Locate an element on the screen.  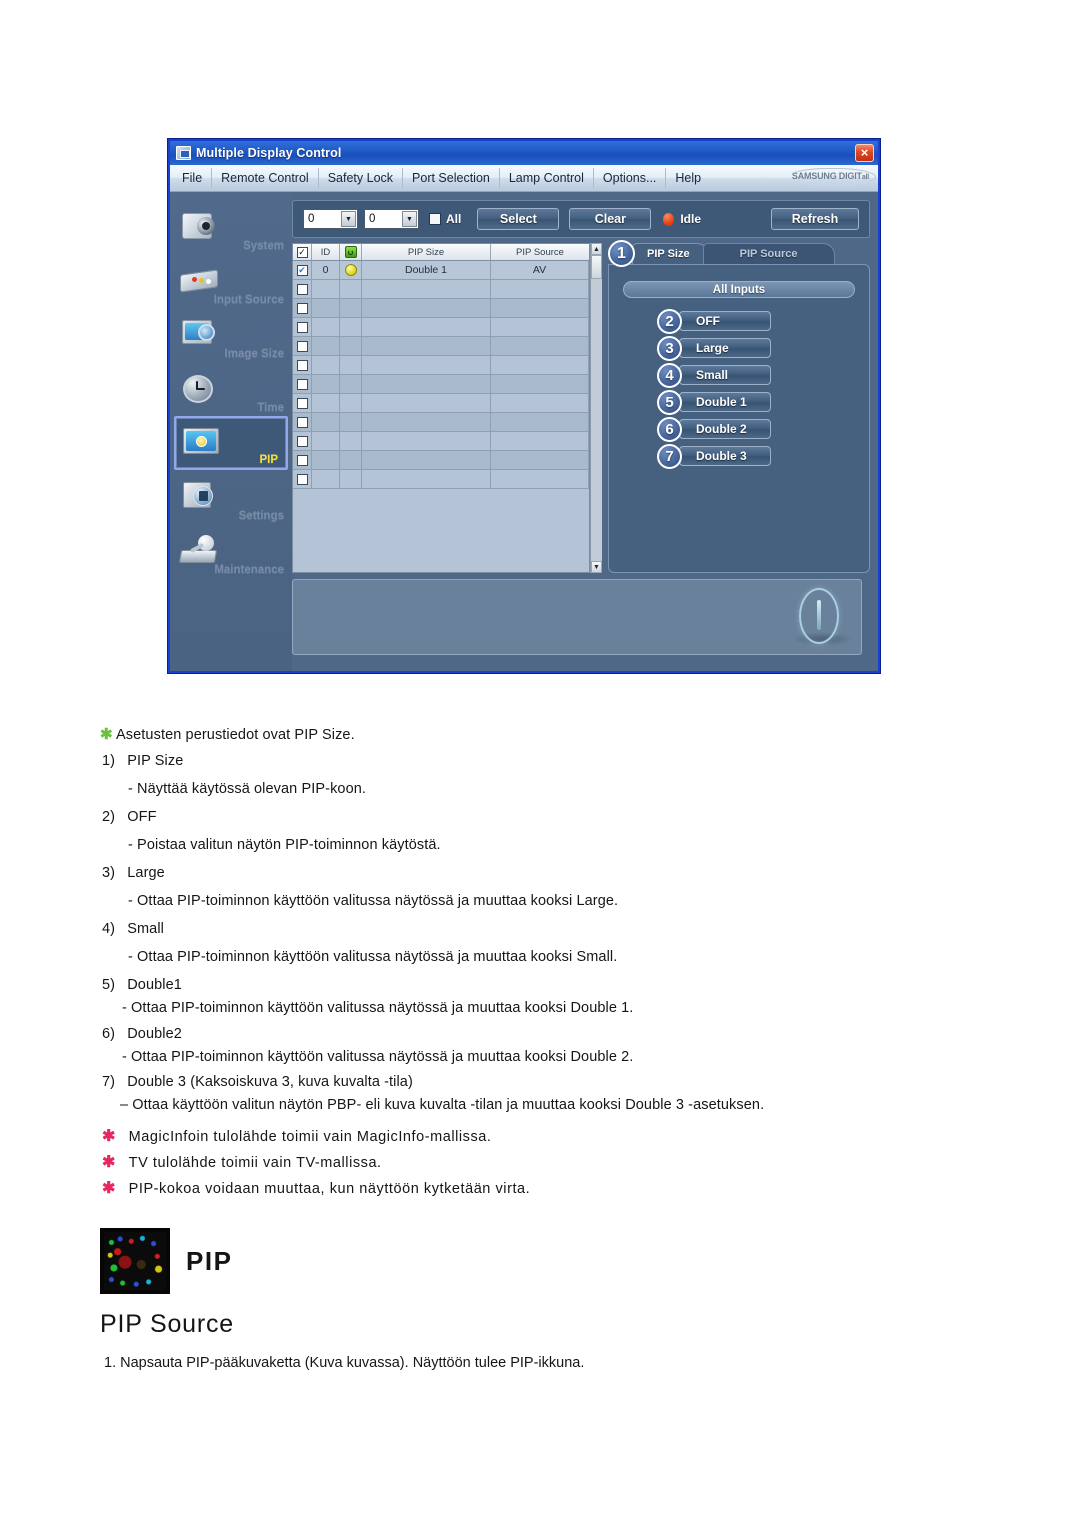
scroll-down-icon: ▼ is located at coordinates (596, 567).